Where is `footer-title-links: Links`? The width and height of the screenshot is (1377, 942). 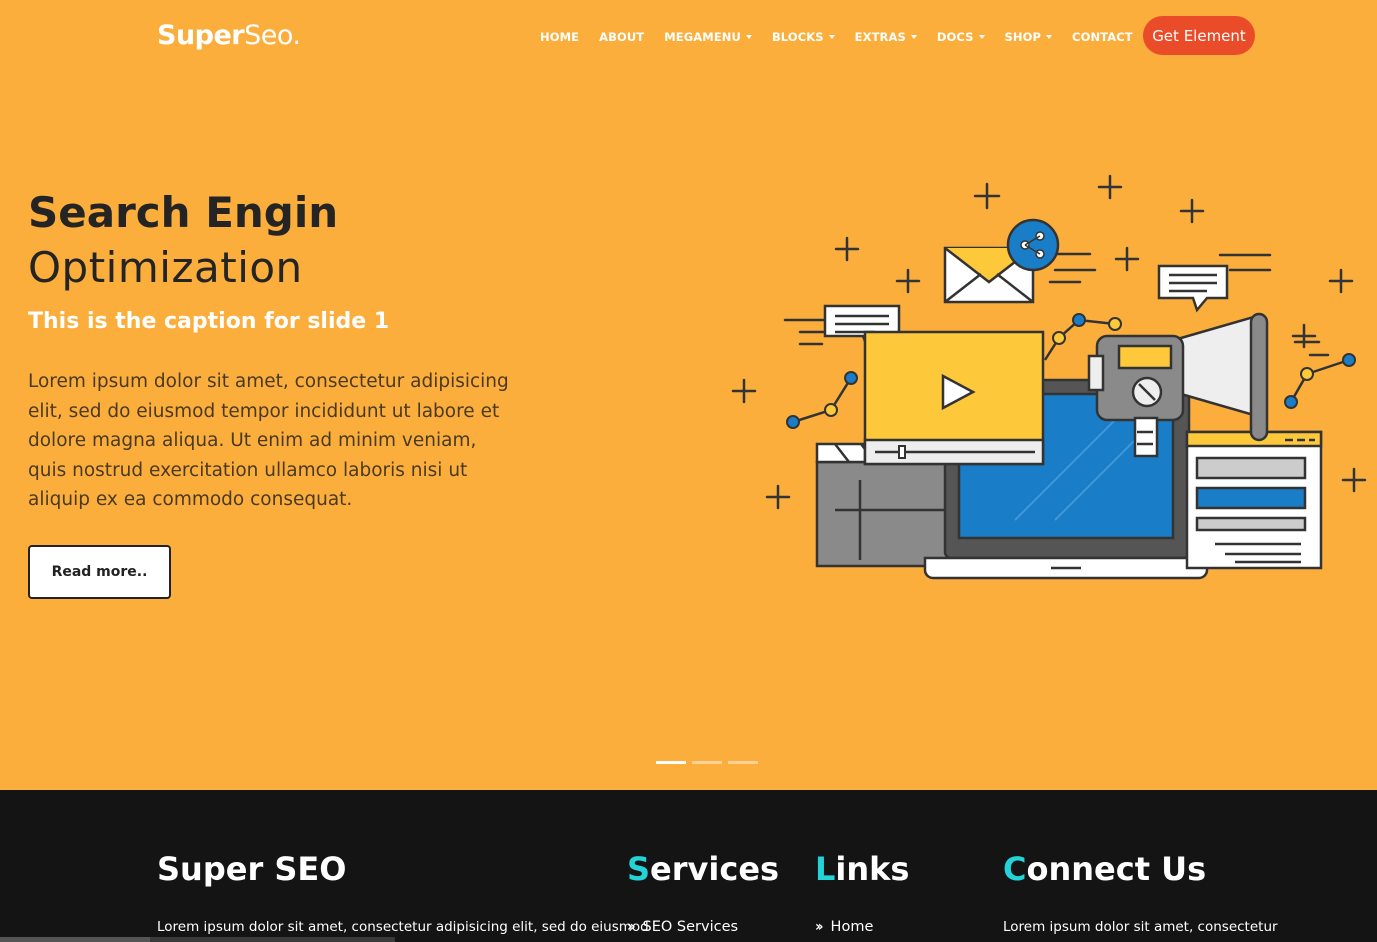 footer-title-links: Links is located at coordinates (862, 869).